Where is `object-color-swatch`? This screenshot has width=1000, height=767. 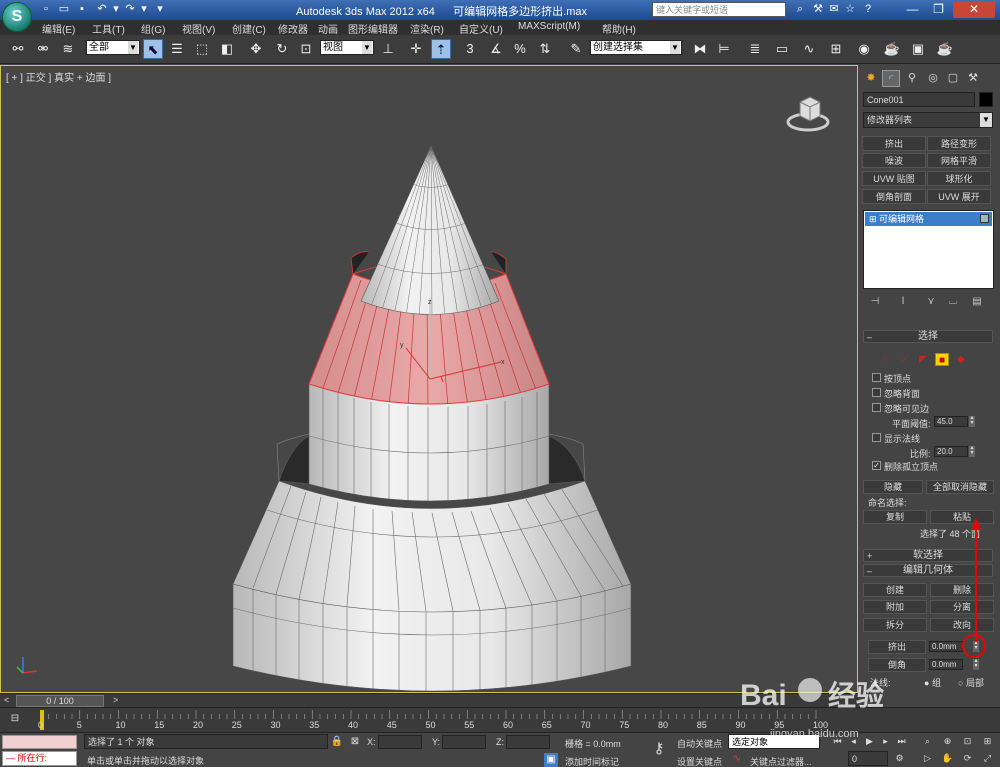
object-color-swatch is located at coordinates (986, 99).